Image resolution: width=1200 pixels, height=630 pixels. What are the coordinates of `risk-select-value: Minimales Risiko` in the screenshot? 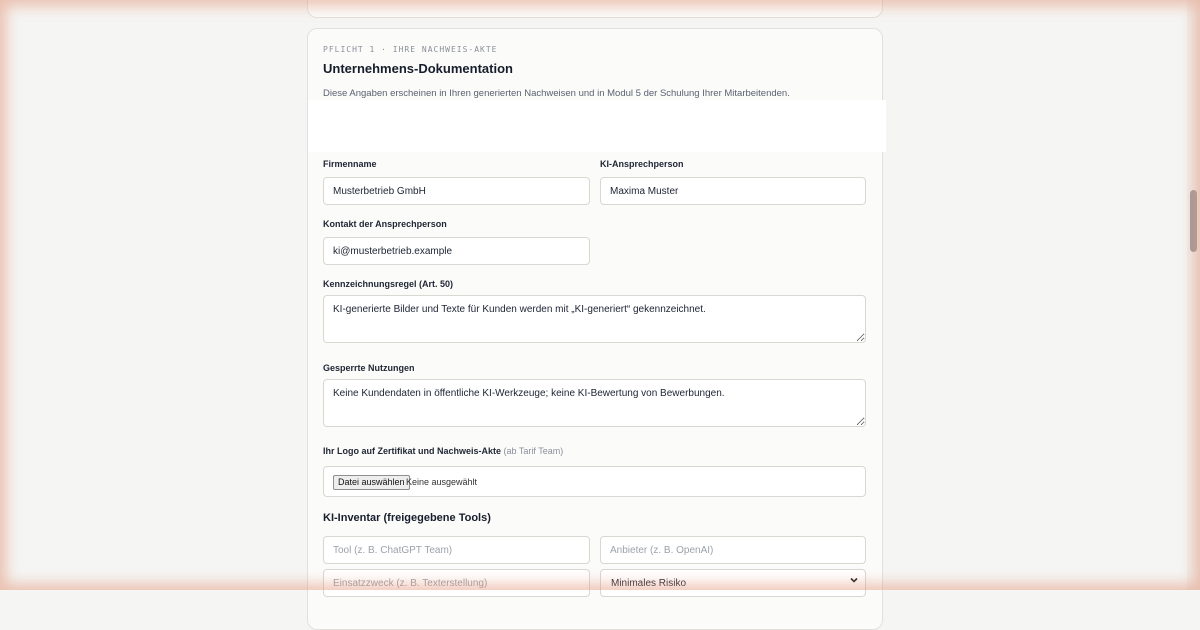 It's located at (649, 583).